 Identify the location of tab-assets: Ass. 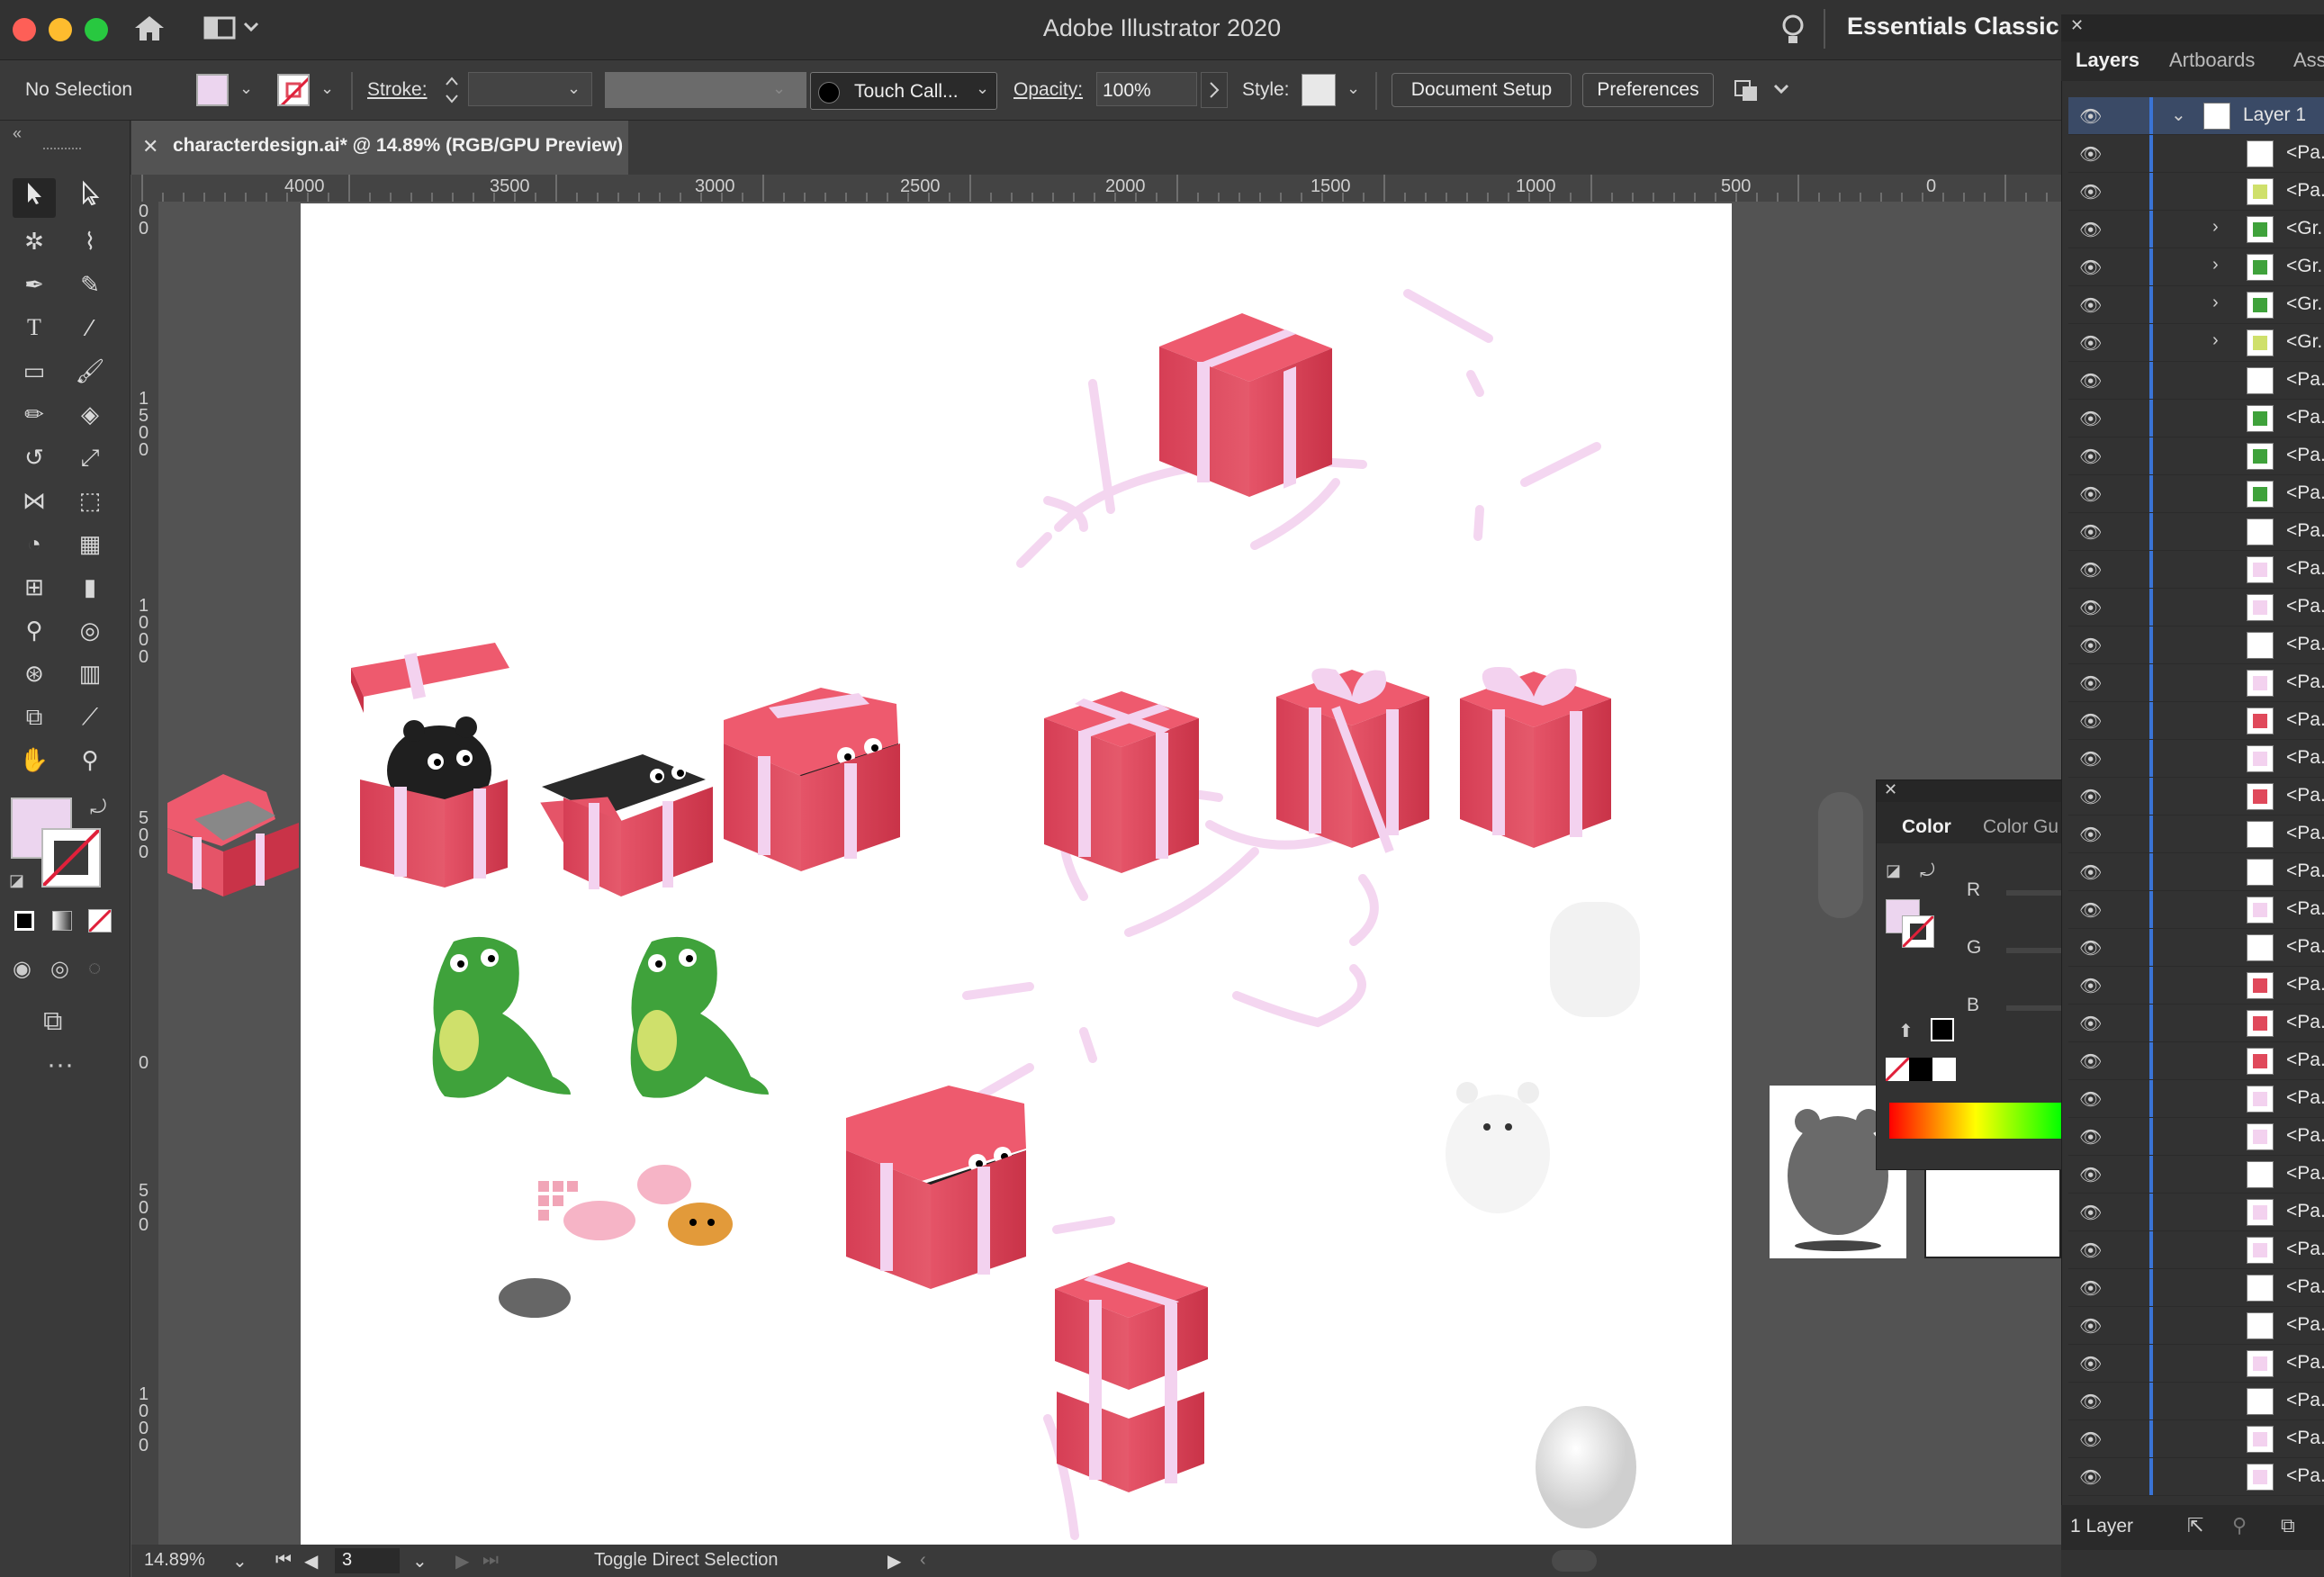
(2308, 60).